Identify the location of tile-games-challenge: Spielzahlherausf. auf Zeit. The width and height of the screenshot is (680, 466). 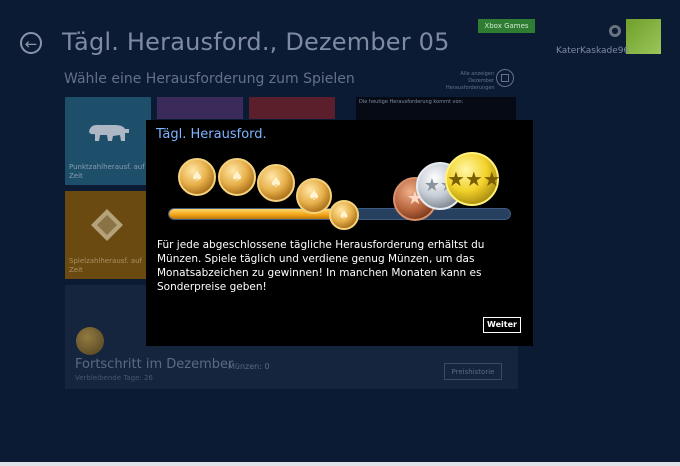
(108, 235).